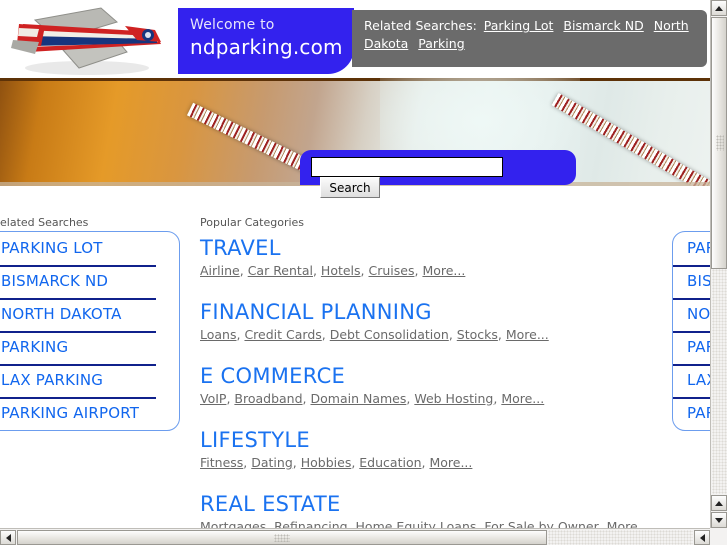  Describe the element at coordinates (435, 248) in the screenshot. I see `category-title-travel: TRAVEL` at that location.